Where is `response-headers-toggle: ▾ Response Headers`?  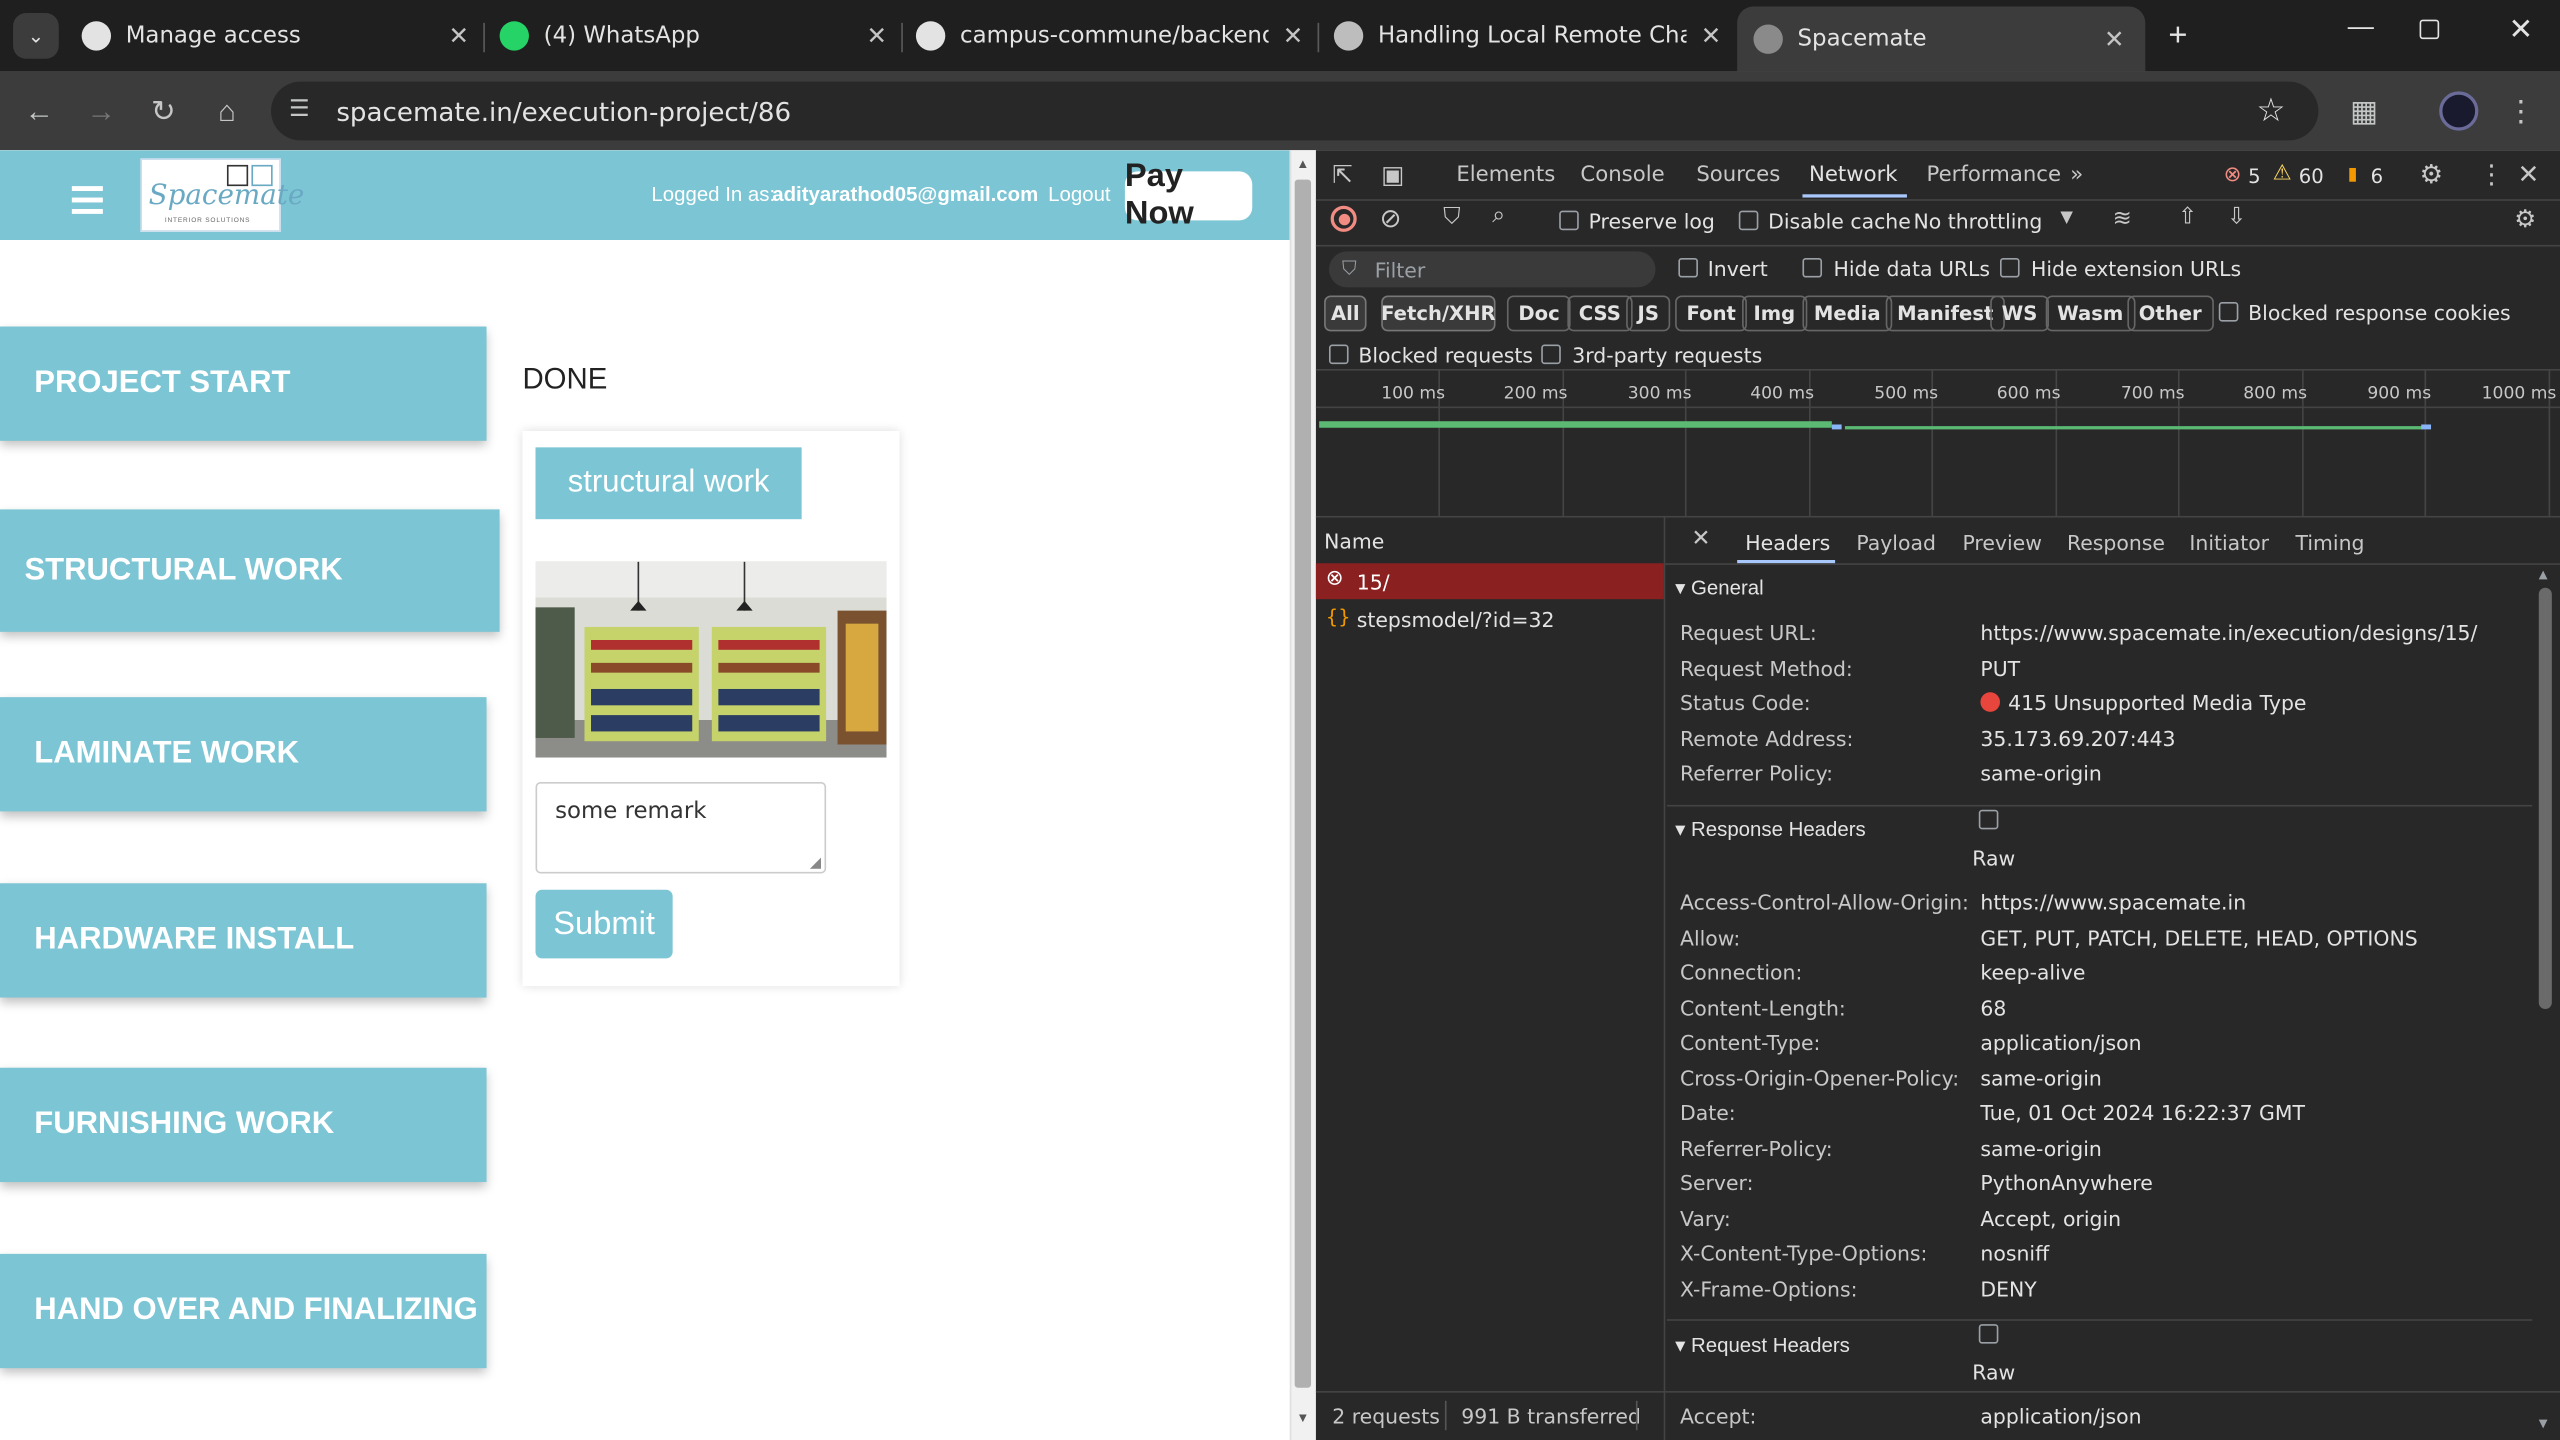
response-headers-toggle: ▾ Response Headers is located at coordinates (1770, 828).